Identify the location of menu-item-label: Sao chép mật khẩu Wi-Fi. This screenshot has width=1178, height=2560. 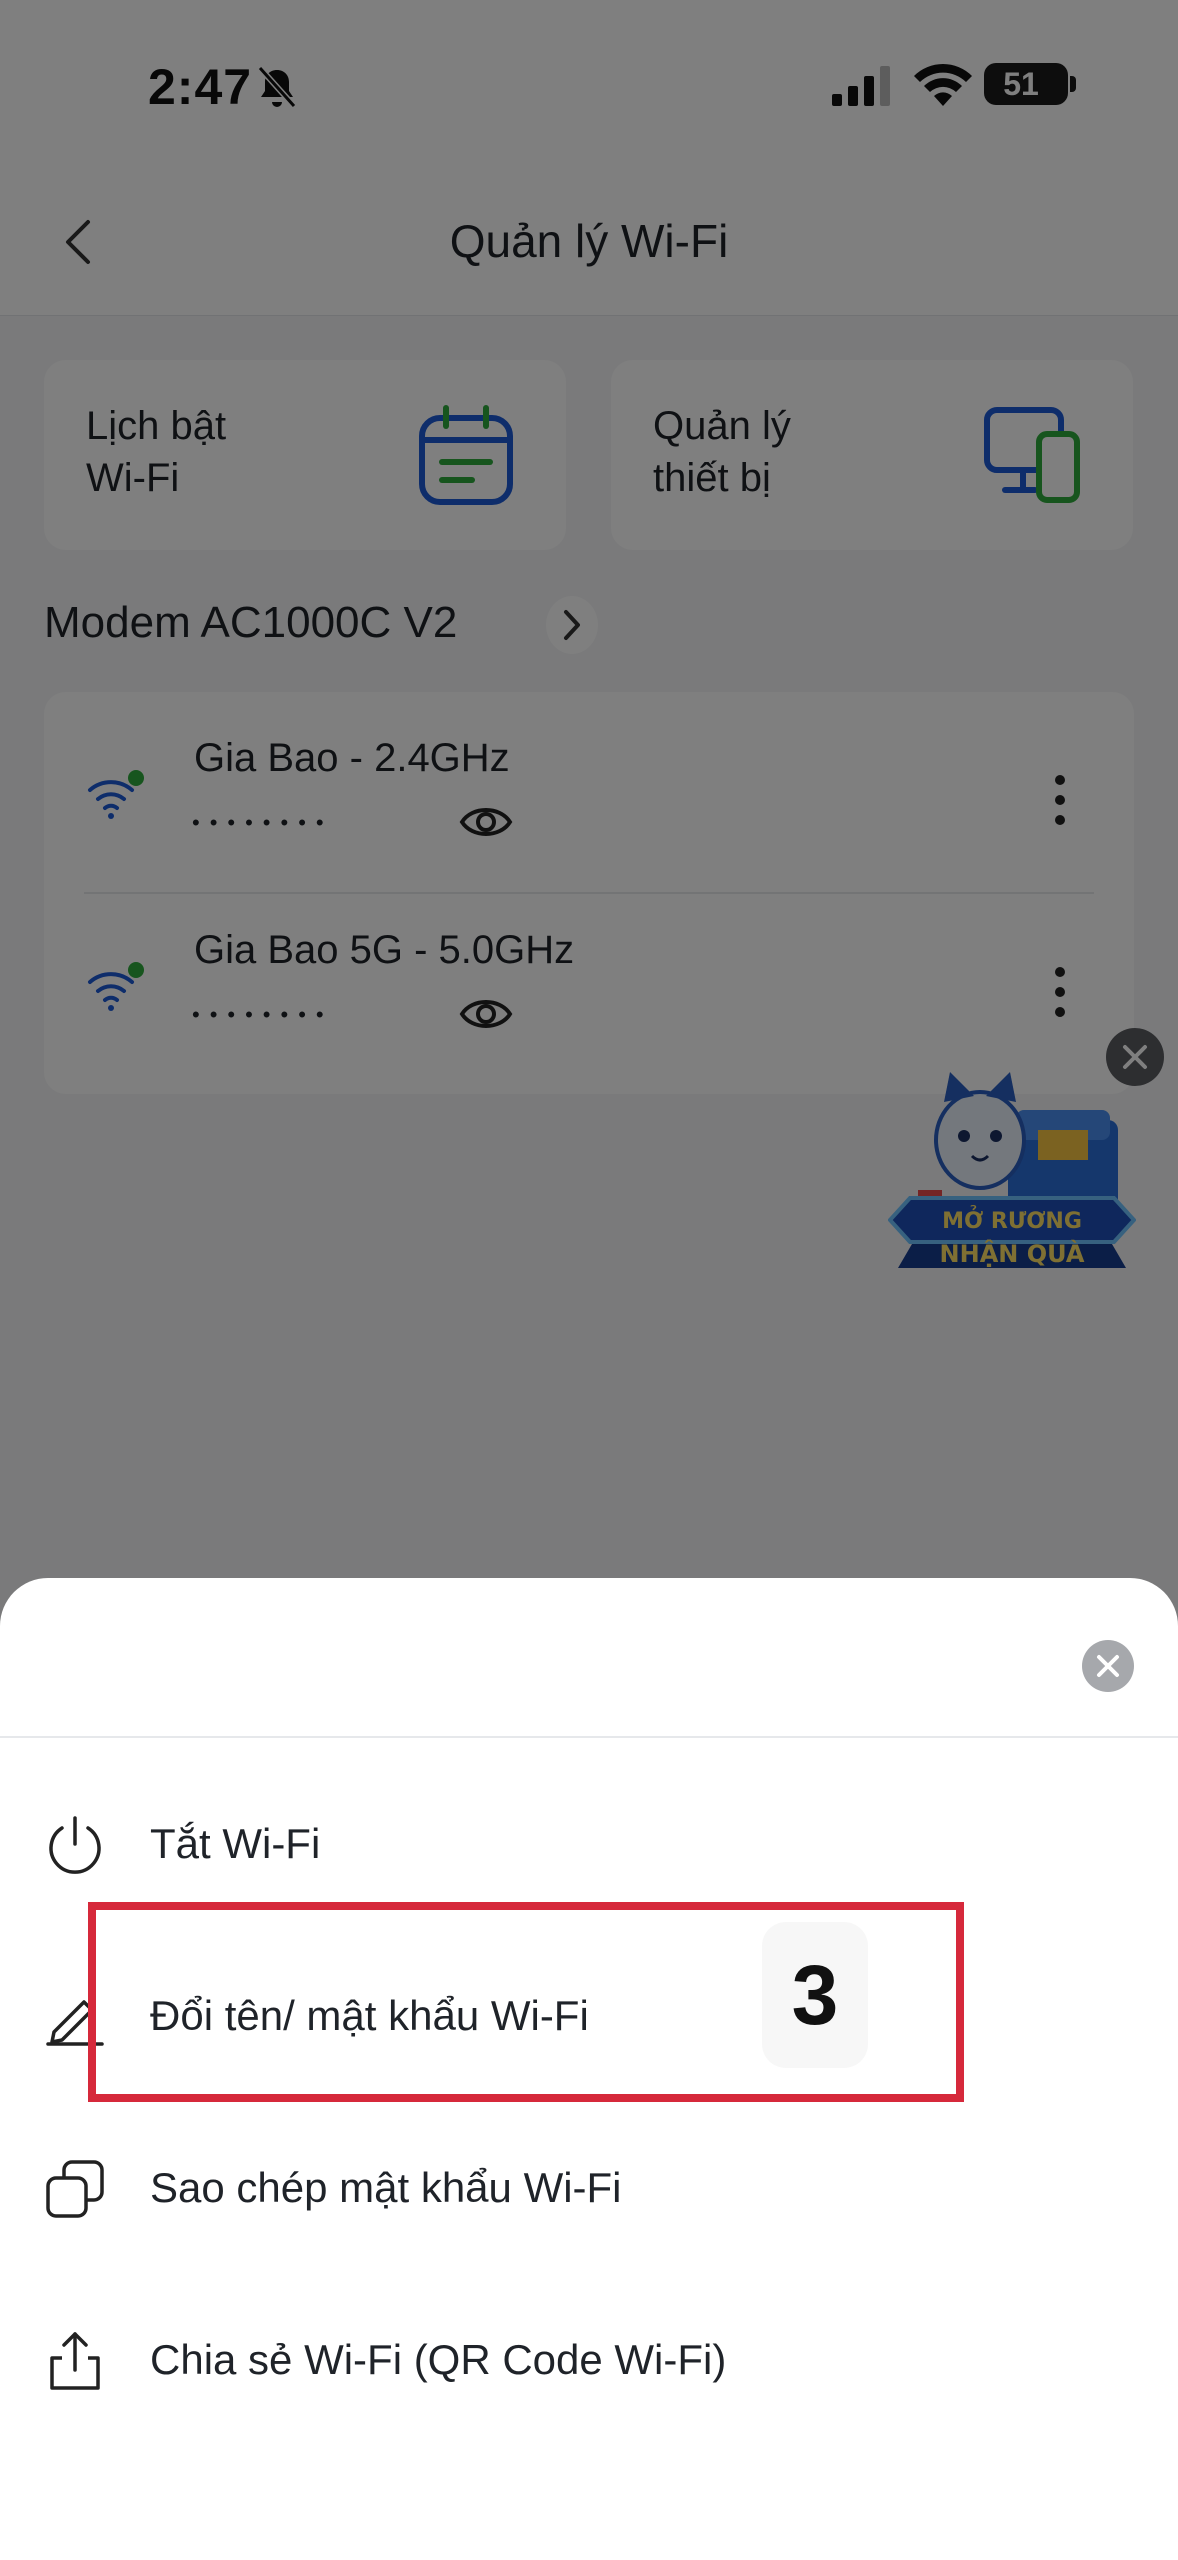
(386, 2187).